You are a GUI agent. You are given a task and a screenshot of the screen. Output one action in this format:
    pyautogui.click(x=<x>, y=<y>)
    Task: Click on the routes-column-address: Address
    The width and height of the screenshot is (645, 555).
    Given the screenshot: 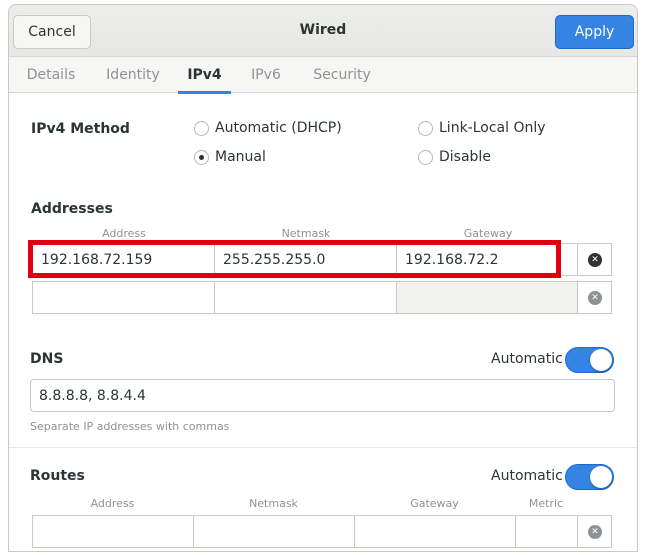 What is the action you would take?
    pyautogui.click(x=112, y=503)
    